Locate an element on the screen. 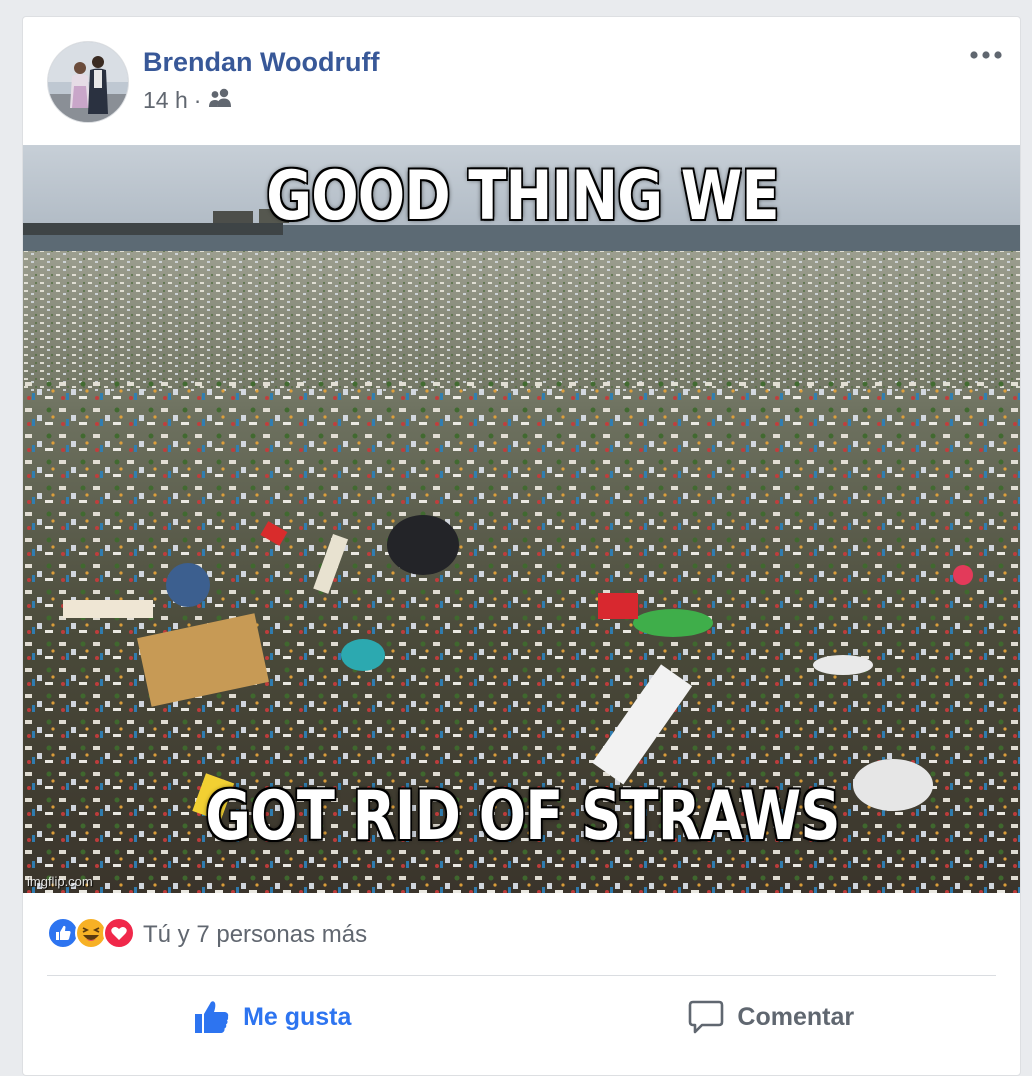  comment-button-label: Comentar is located at coordinates (796, 1016).